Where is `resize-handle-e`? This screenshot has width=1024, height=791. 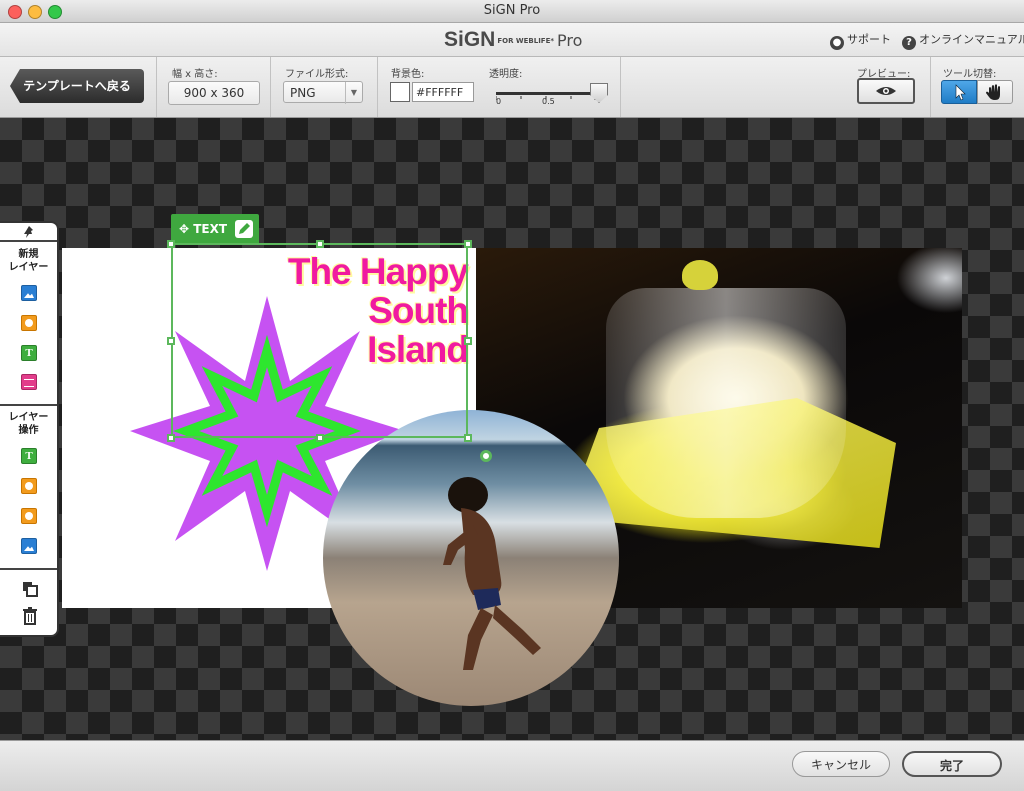 resize-handle-e is located at coordinates (468, 341).